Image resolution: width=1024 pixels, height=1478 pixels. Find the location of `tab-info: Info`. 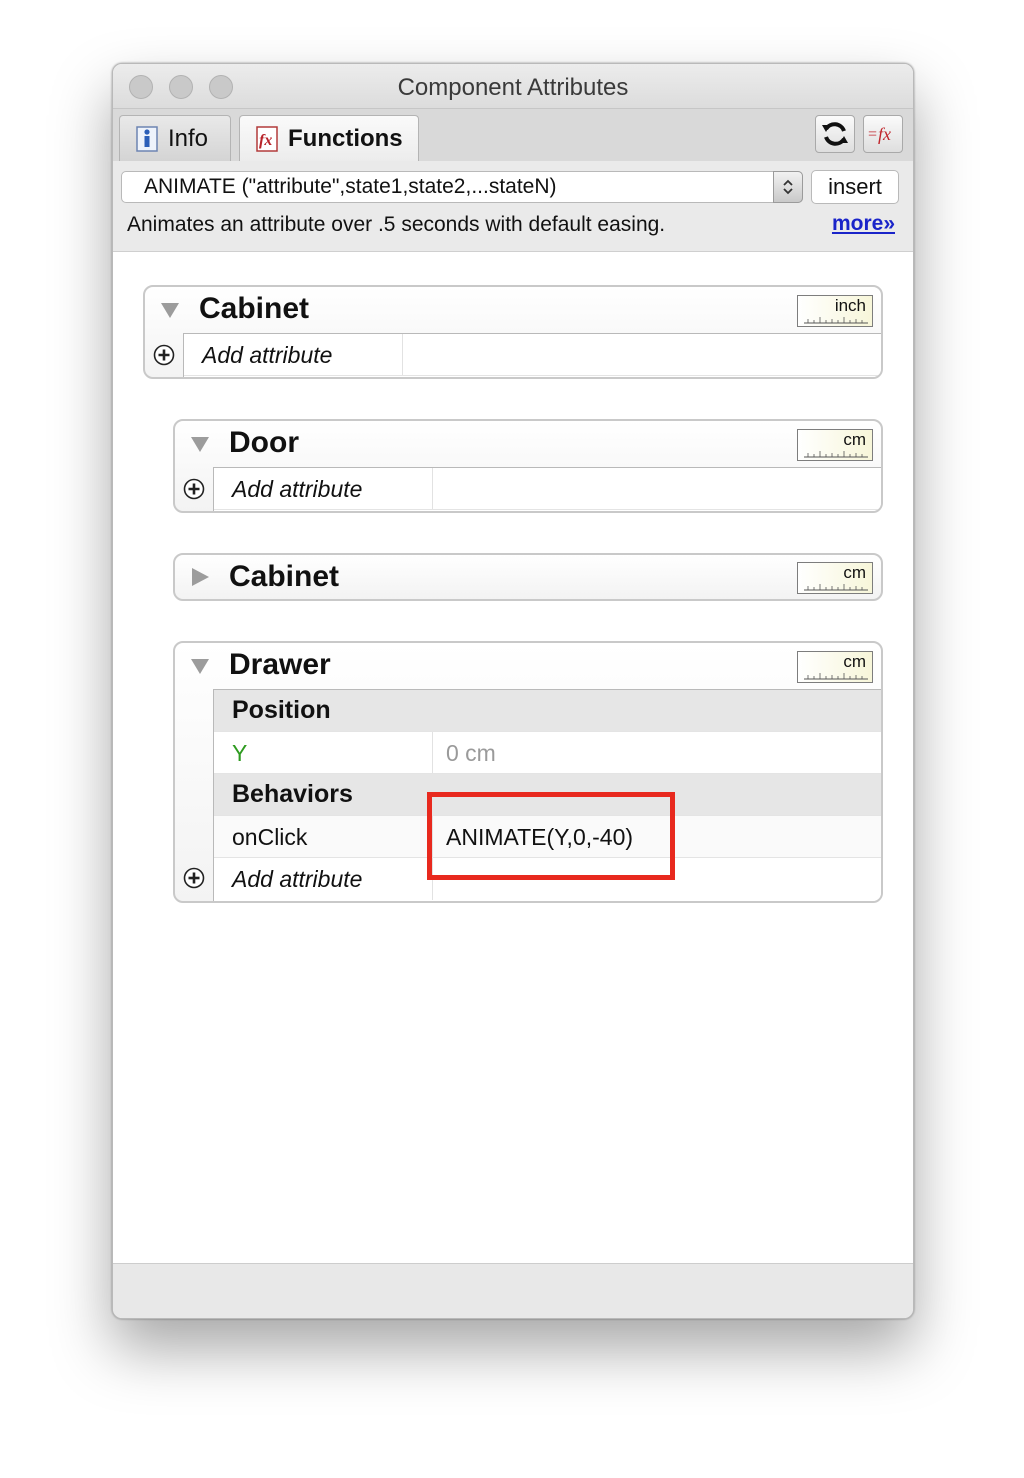

tab-info: Info is located at coordinates (175, 138).